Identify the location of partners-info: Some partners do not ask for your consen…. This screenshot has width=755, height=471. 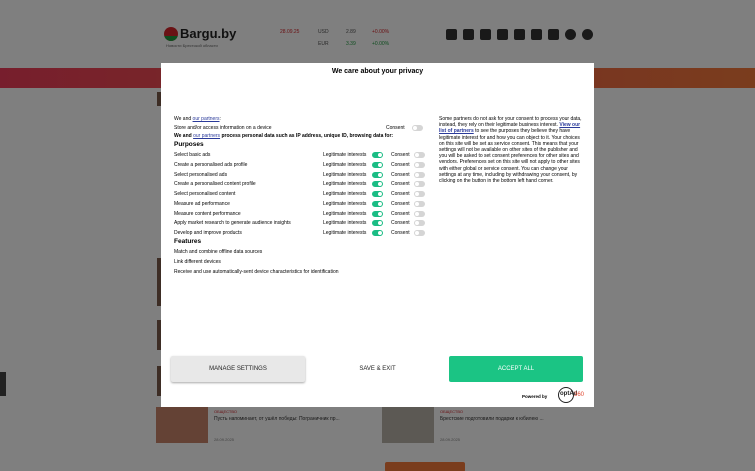
(511, 150).